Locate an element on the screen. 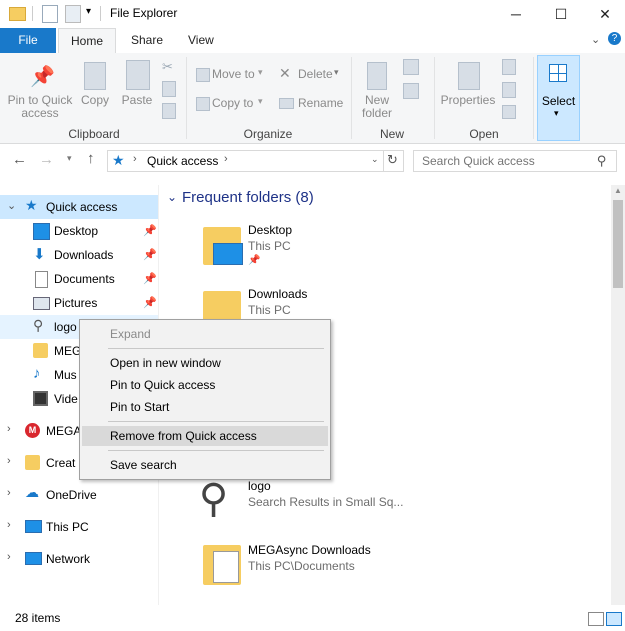  search-box: ⚲ is located at coordinates (515, 161).